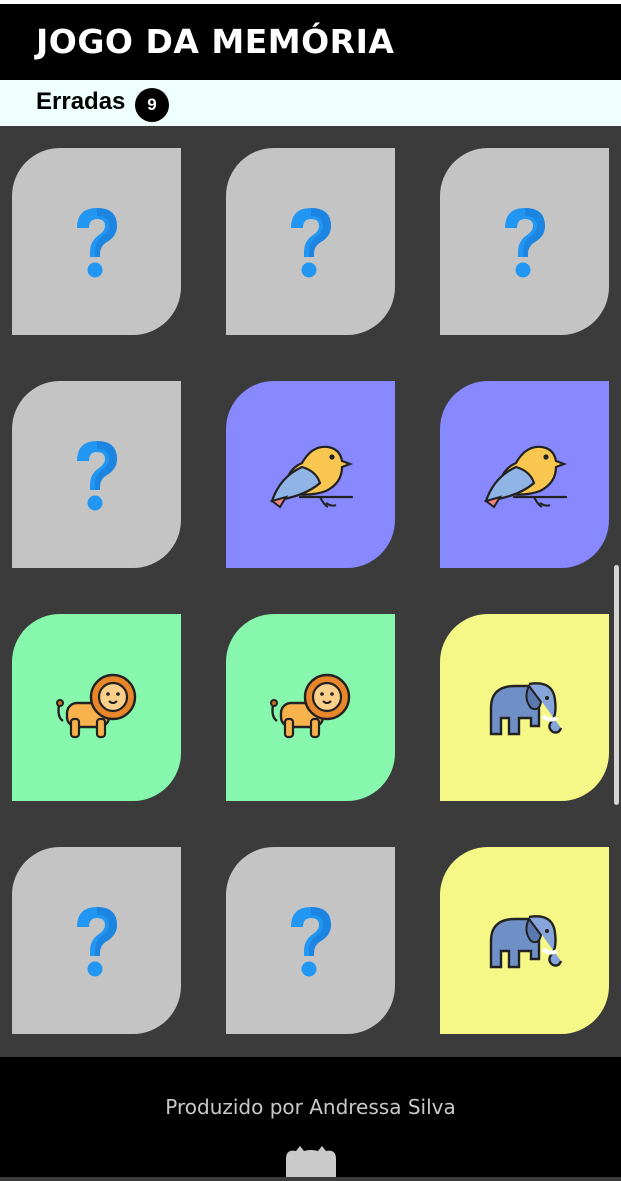  I want to click on app-header: JOGO DA MEMÓRIA, so click(310, 40).